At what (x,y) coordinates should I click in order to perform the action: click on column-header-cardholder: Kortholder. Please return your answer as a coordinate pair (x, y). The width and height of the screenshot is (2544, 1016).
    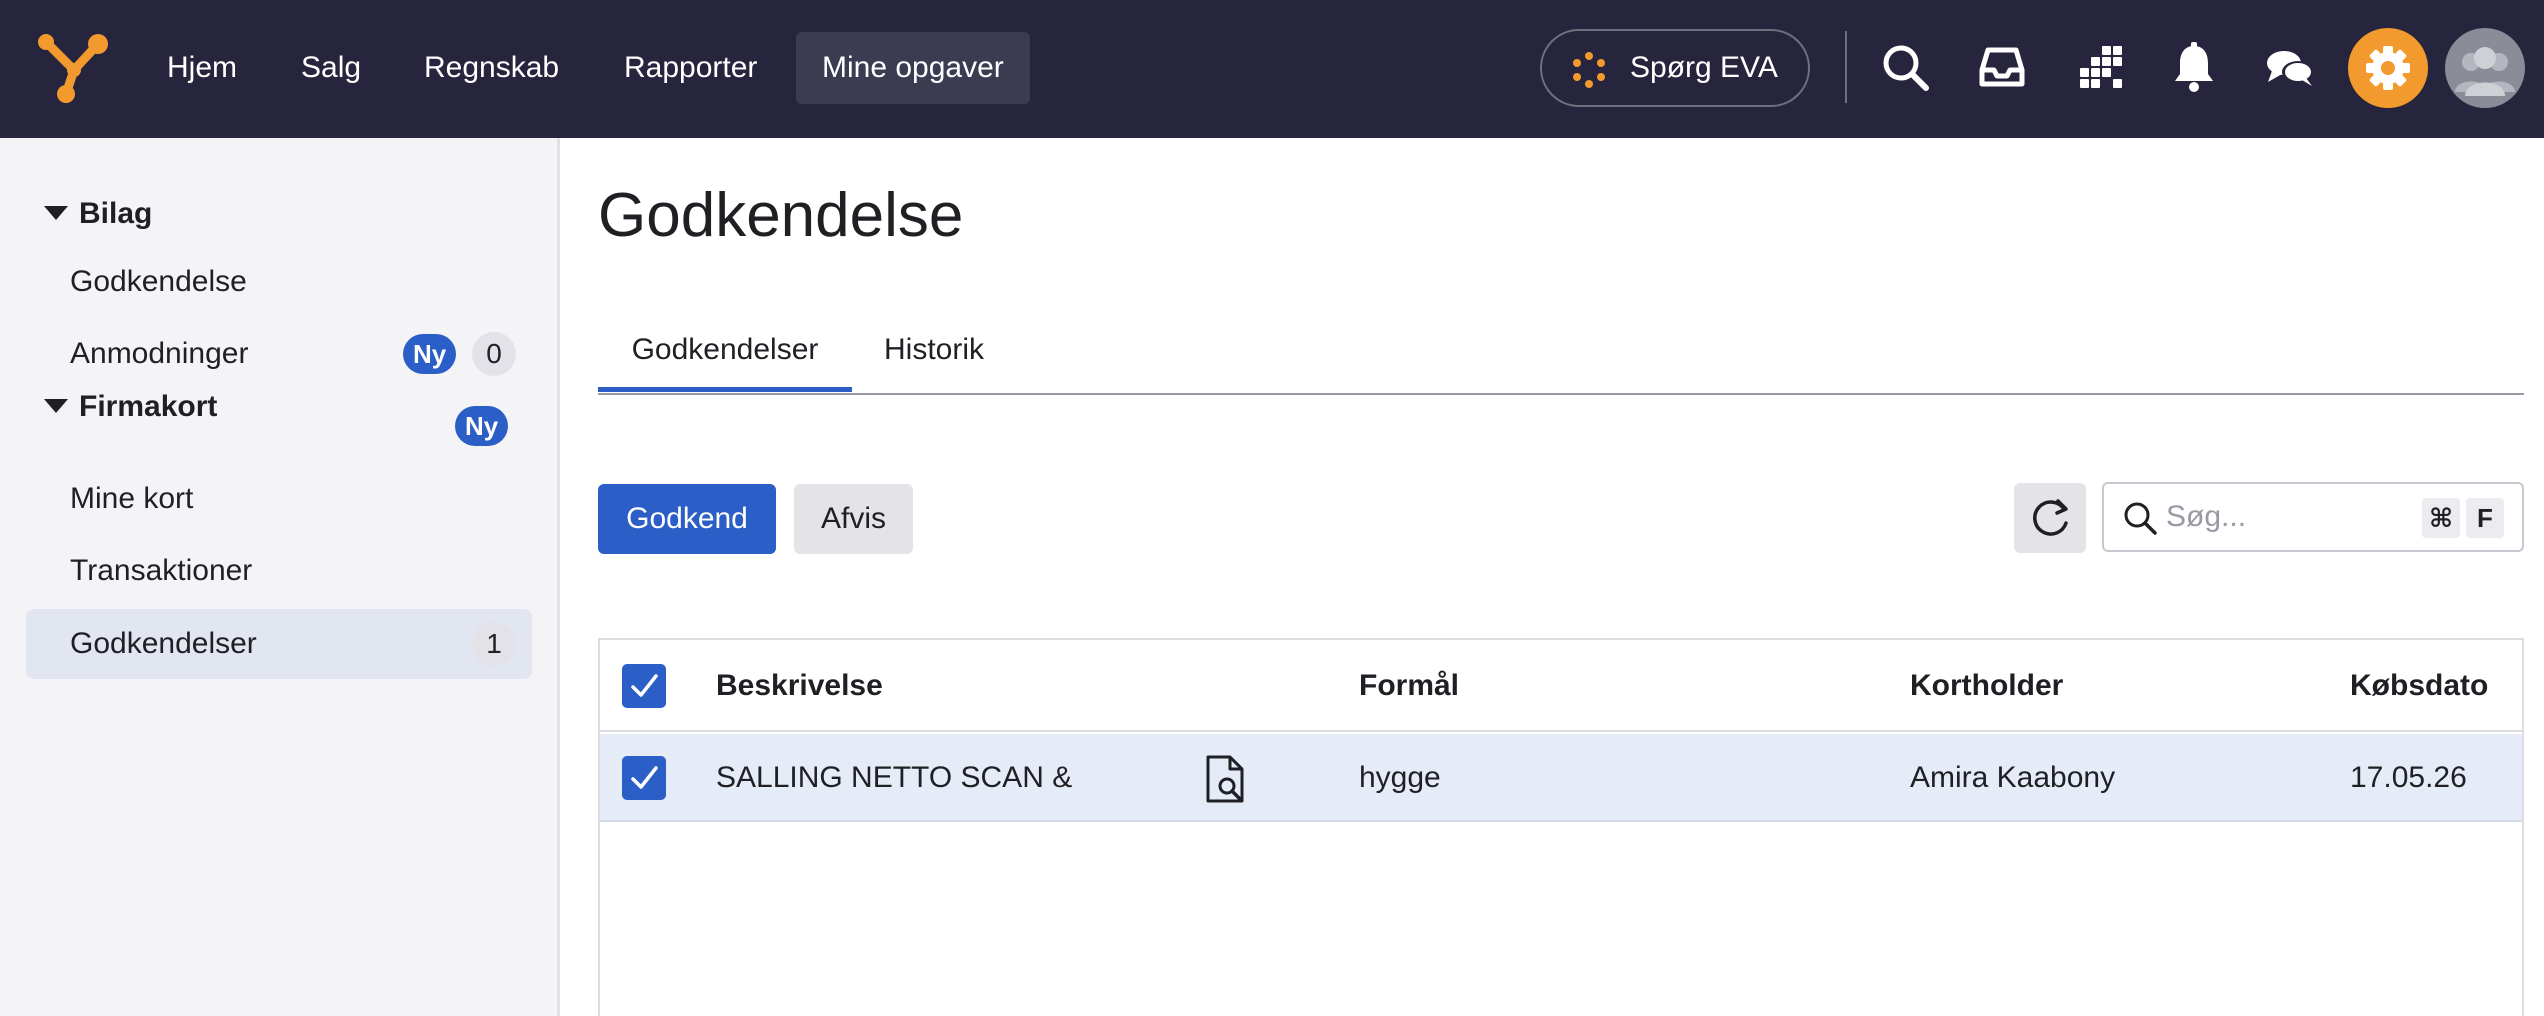
    Looking at the image, I should click on (1986, 686).